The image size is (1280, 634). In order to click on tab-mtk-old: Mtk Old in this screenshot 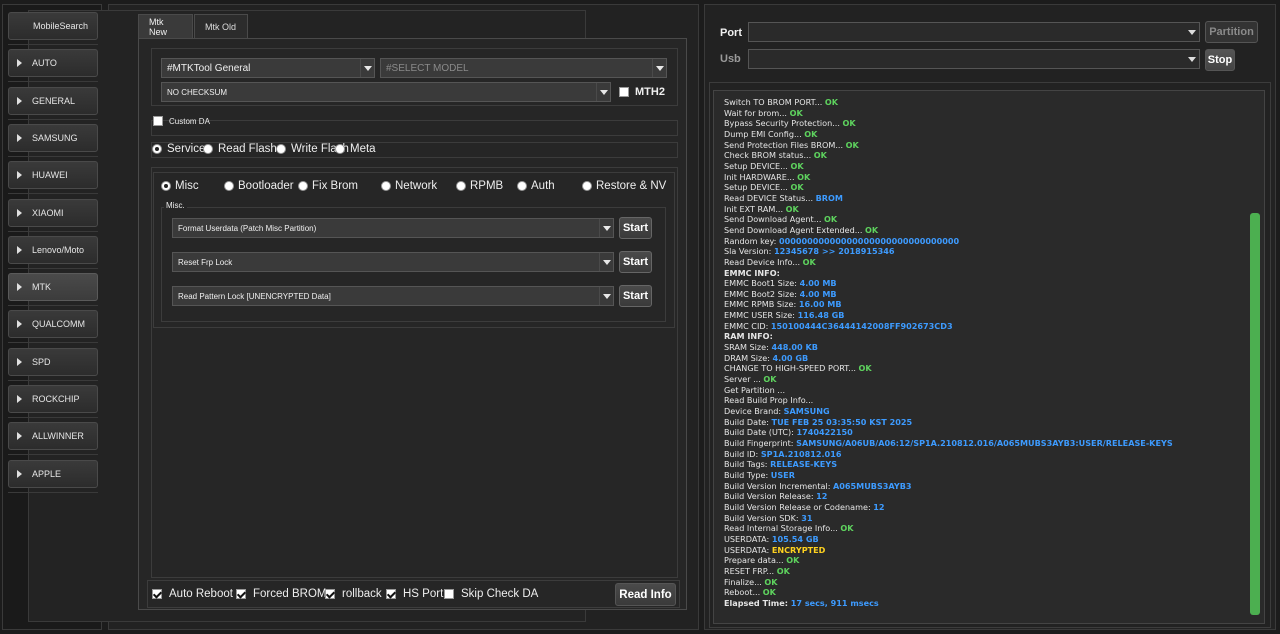, I will do `click(221, 26)`.